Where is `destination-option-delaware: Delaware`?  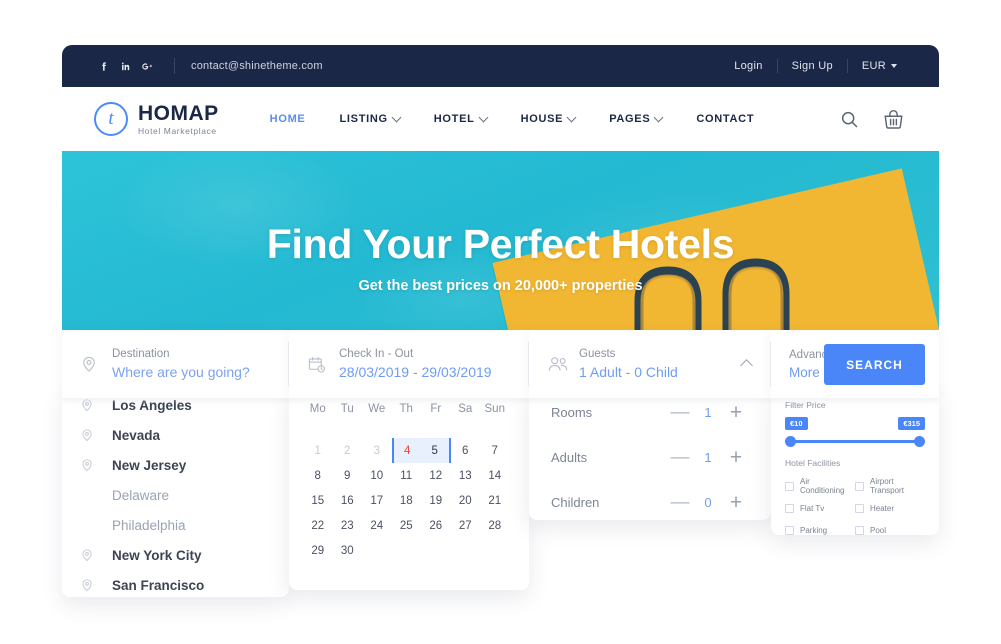
destination-option-delaware: Delaware is located at coordinates (175, 495).